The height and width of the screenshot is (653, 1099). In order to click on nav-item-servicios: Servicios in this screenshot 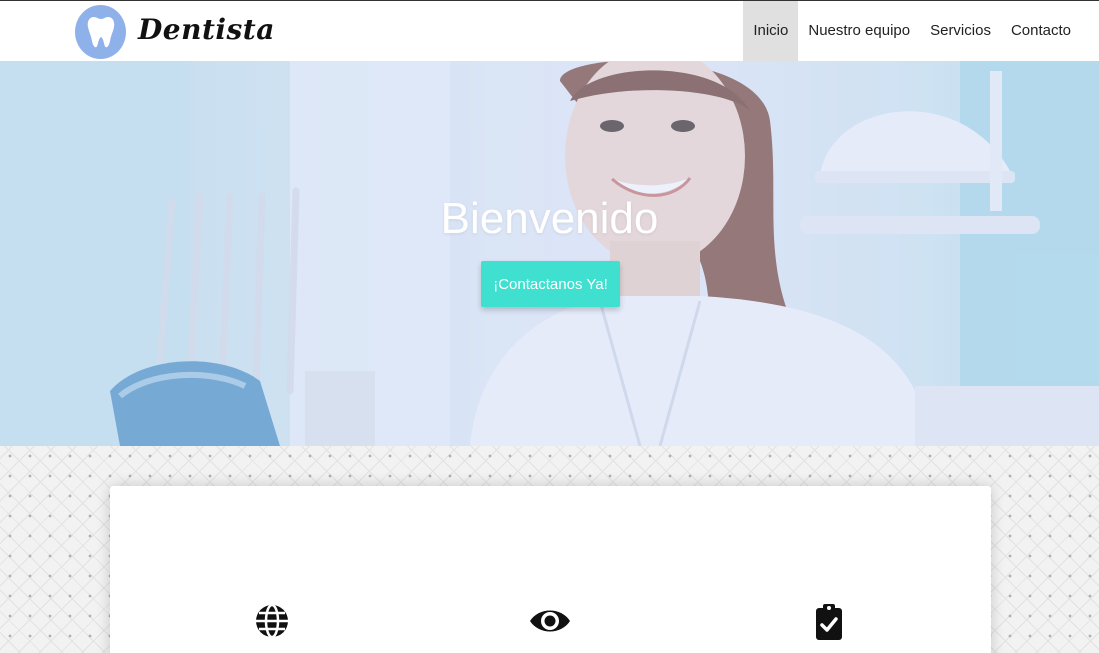, I will do `click(960, 31)`.